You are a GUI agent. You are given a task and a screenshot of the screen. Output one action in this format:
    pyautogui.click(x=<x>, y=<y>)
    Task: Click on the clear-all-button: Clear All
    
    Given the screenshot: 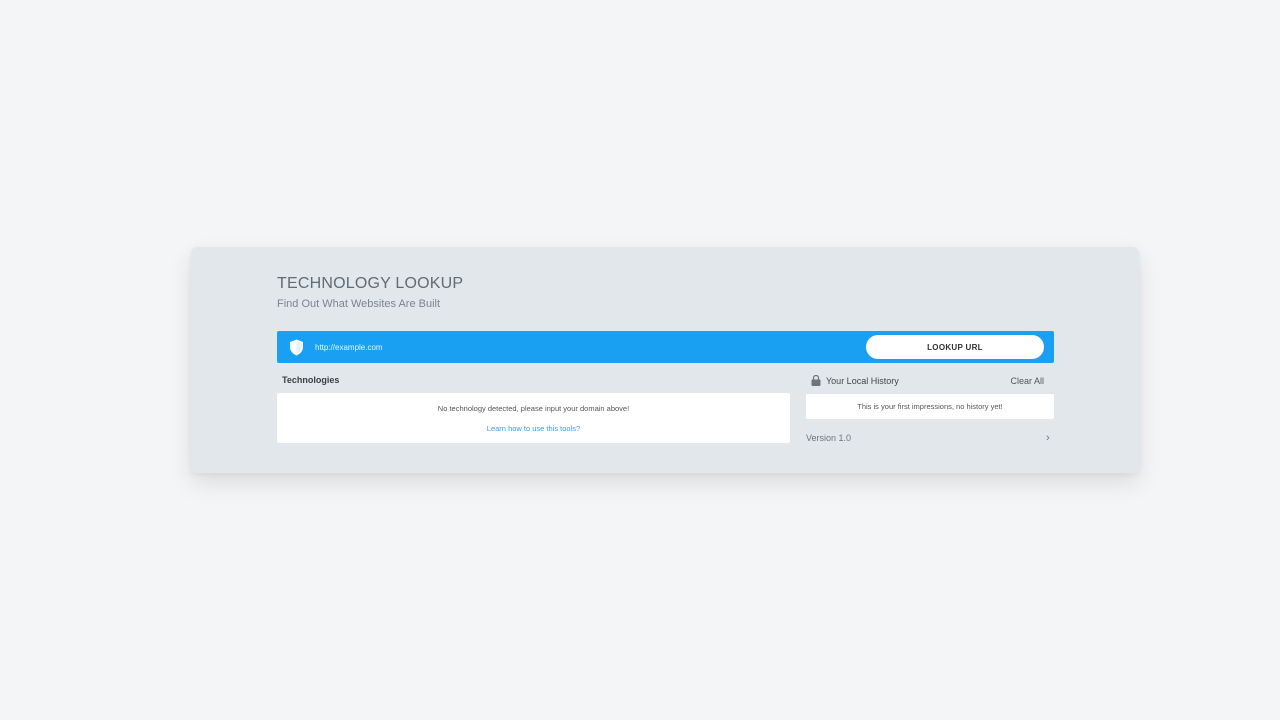 What is the action you would take?
    pyautogui.click(x=1027, y=381)
    